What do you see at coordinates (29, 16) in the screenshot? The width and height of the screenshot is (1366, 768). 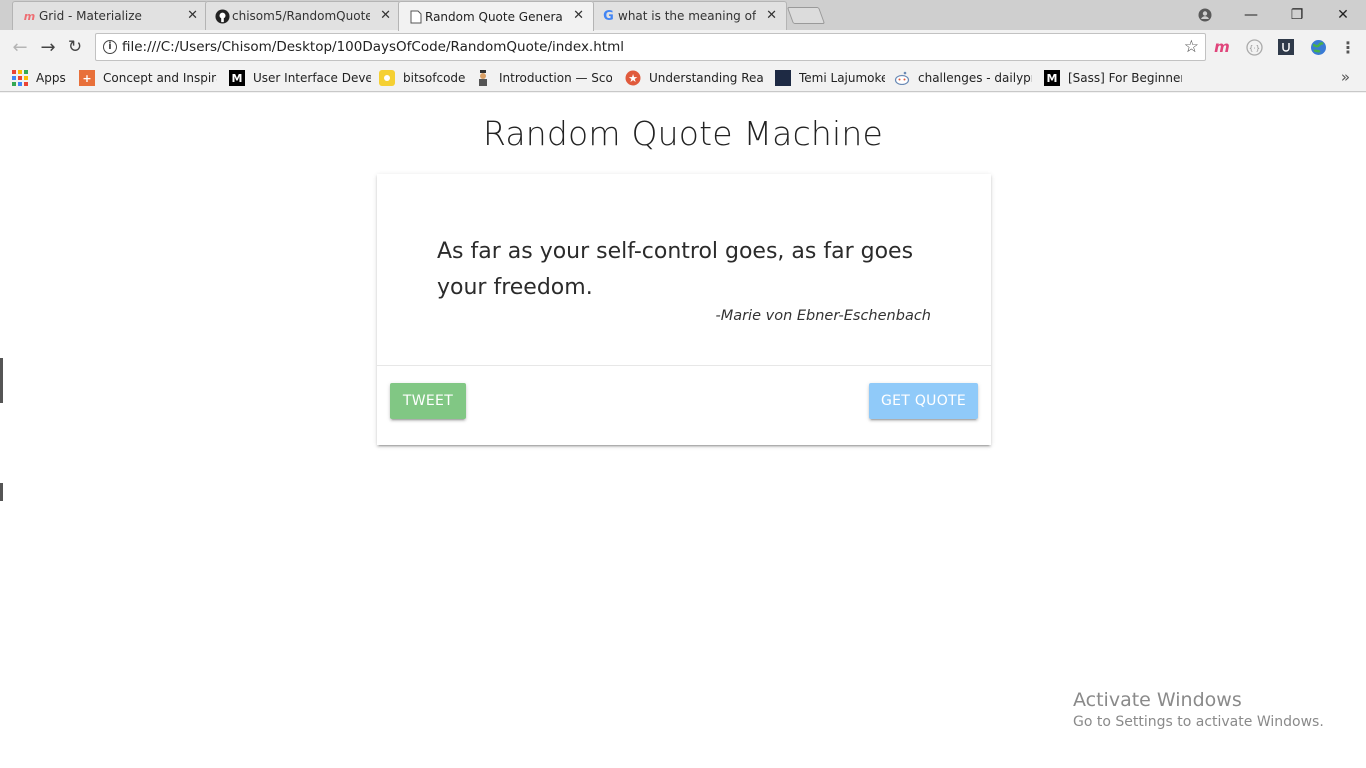 I see `materialize-logo-icon: m` at bounding box center [29, 16].